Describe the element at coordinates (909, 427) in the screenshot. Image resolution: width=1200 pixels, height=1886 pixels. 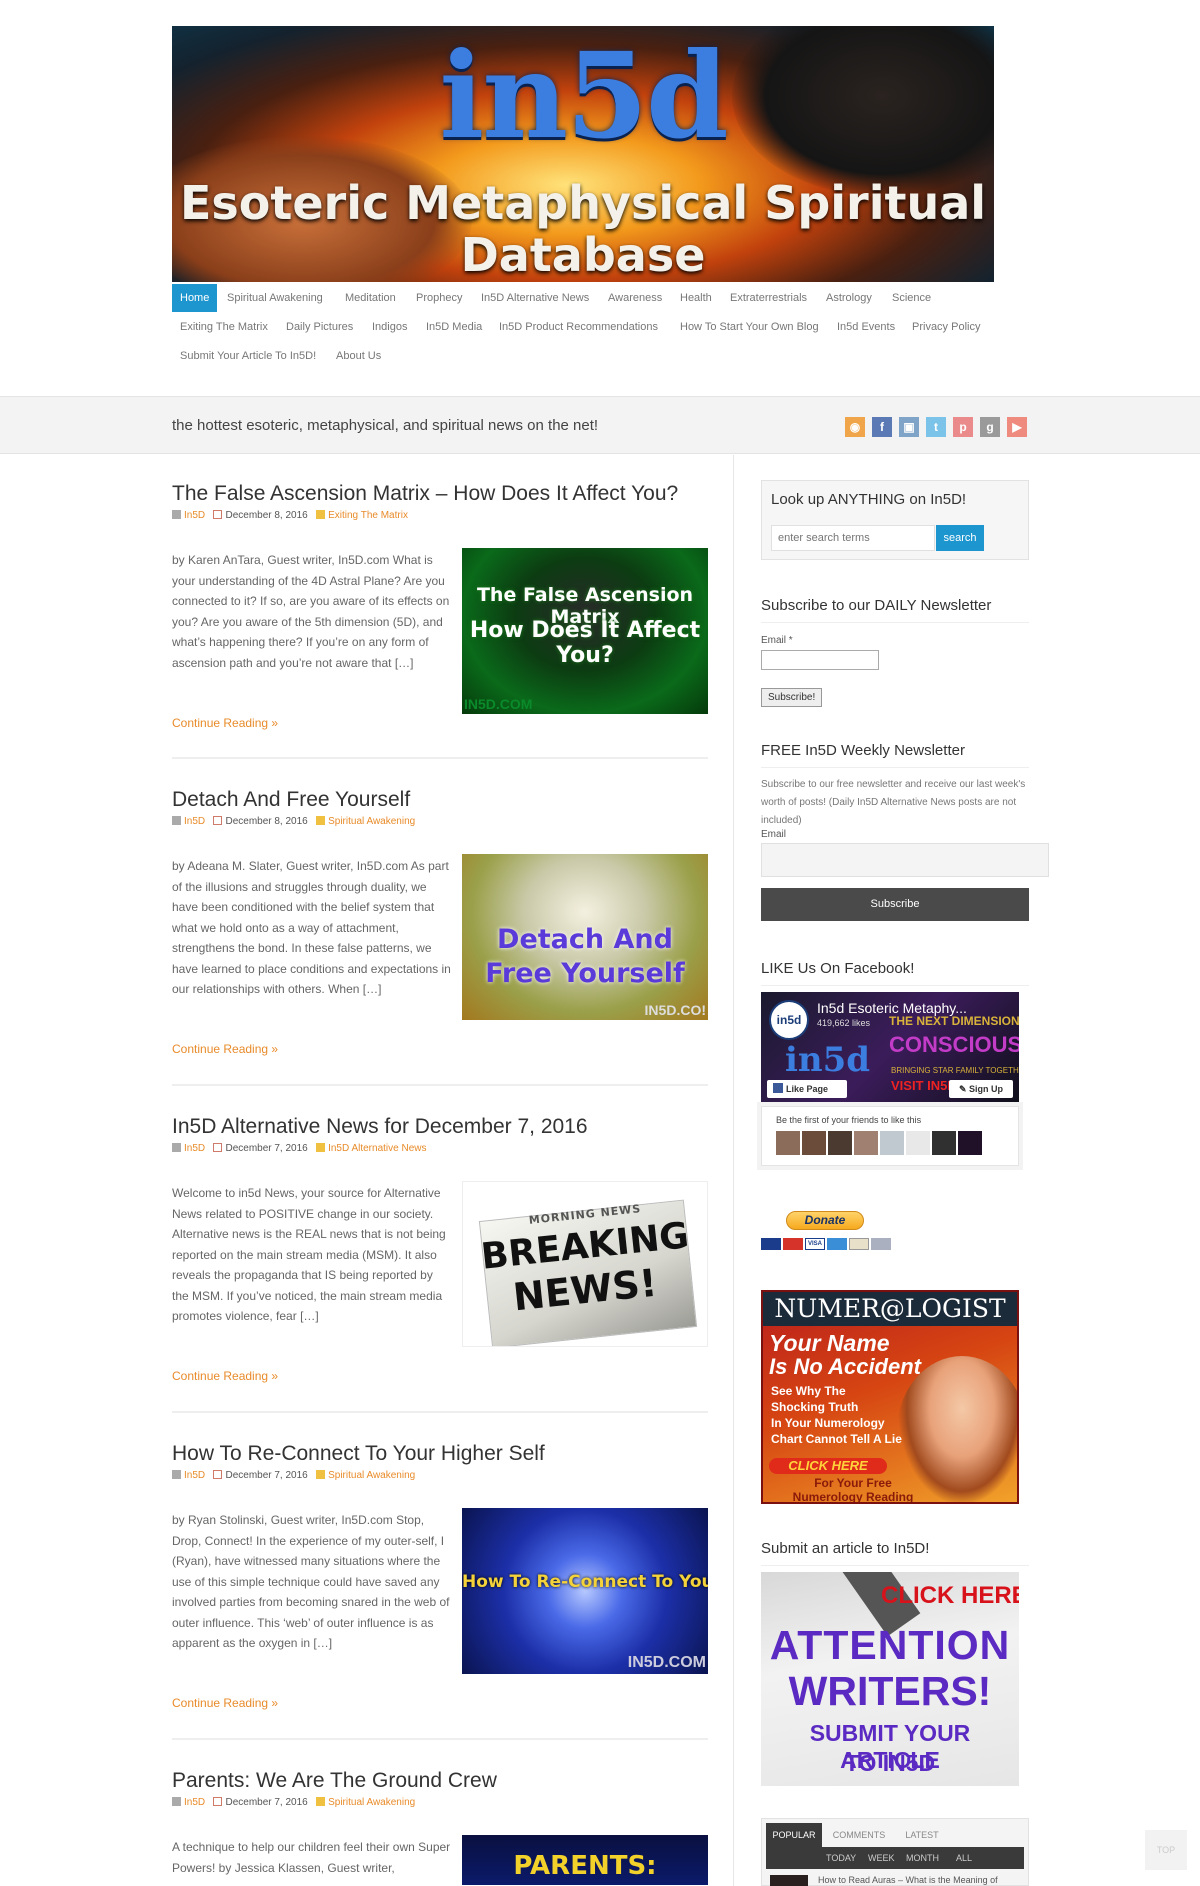
I see `instagram-icon: ▣` at that location.